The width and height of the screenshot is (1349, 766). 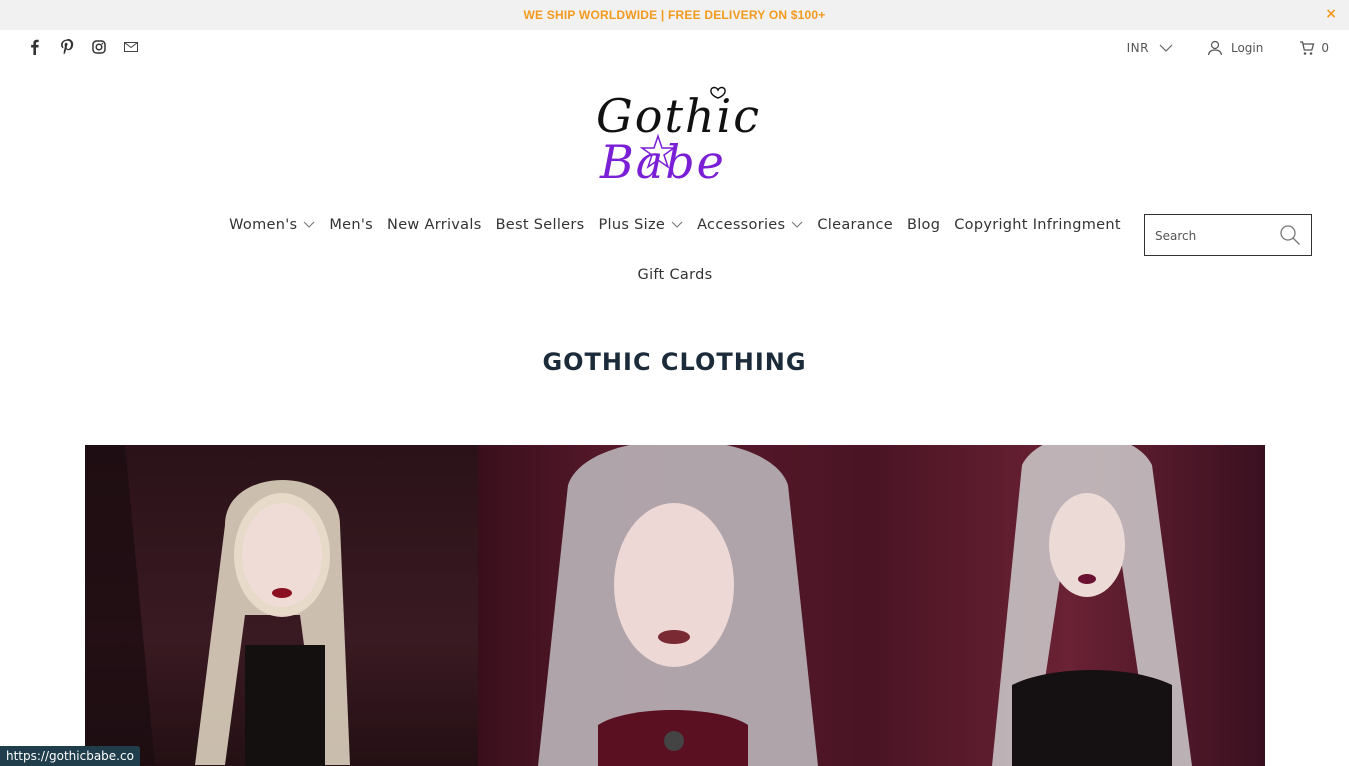 I want to click on logo-line-2: Babe, so click(x=662, y=159).